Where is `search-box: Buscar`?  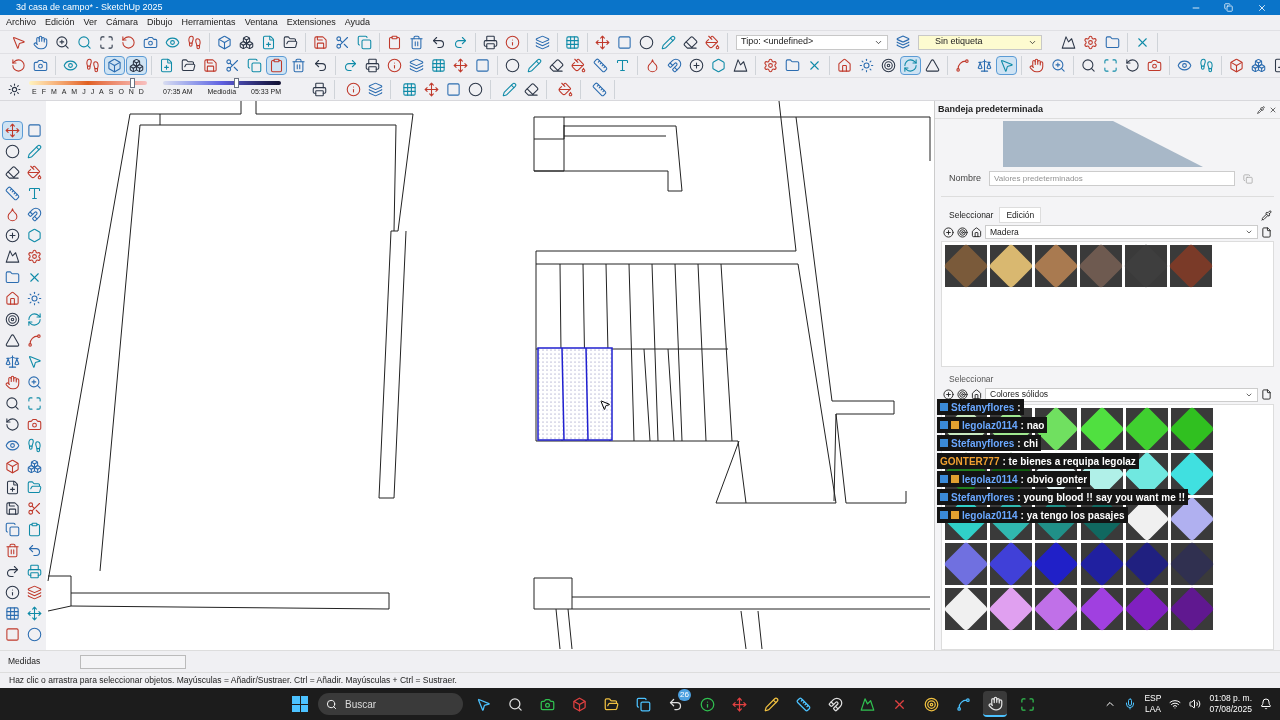
search-box: Buscar is located at coordinates (390, 704).